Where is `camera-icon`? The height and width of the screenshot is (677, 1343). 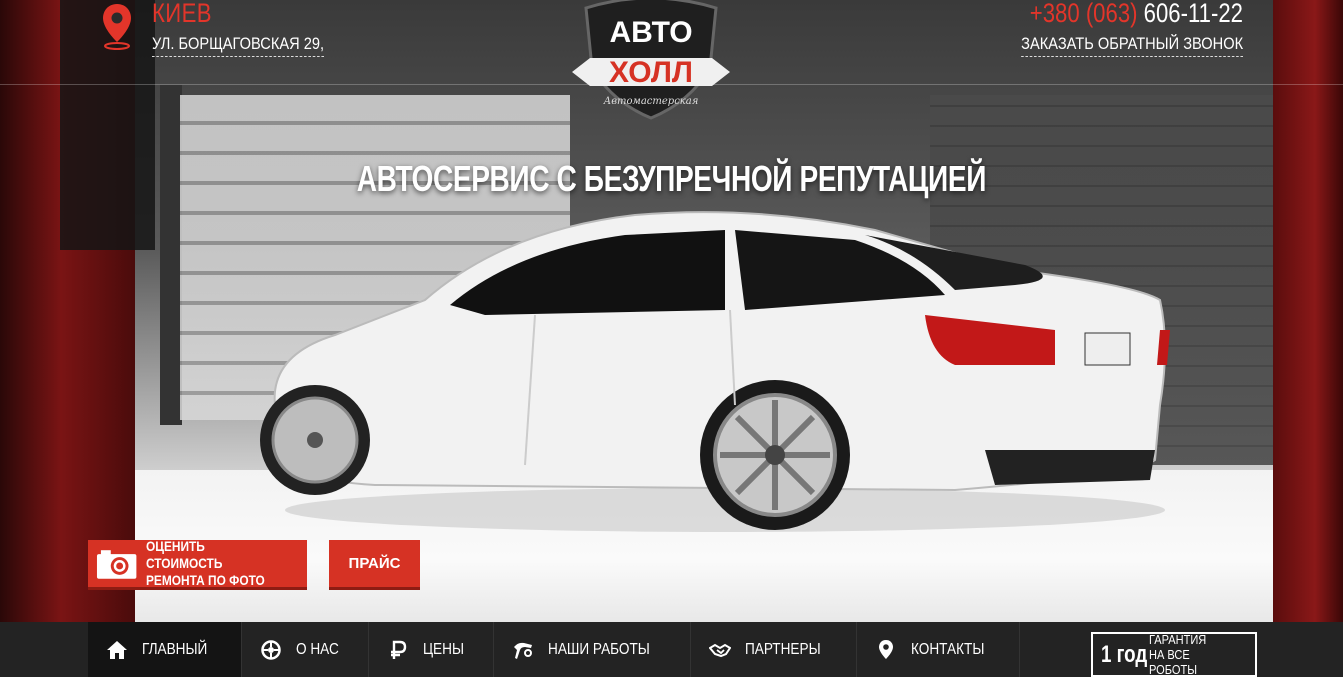 camera-icon is located at coordinates (116, 564).